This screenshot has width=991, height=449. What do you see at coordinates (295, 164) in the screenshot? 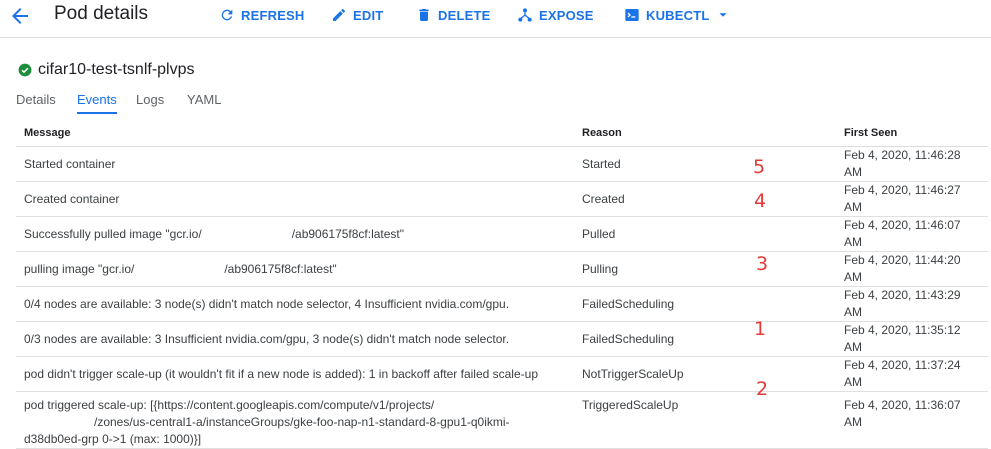
I see `event-message: Started container` at bounding box center [295, 164].